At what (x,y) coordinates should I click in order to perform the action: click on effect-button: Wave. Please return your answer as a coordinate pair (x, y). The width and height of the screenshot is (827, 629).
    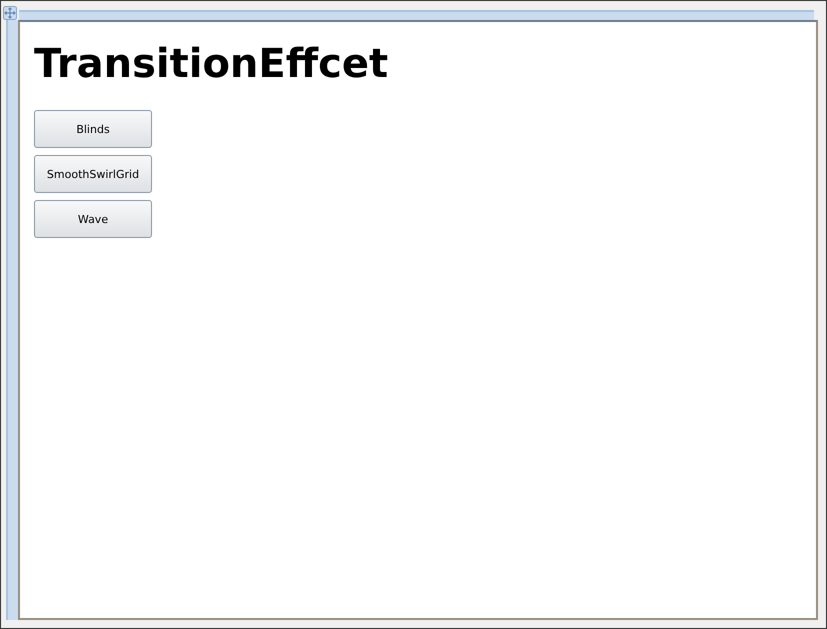
    Looking at the image, I should click on (93, 219).